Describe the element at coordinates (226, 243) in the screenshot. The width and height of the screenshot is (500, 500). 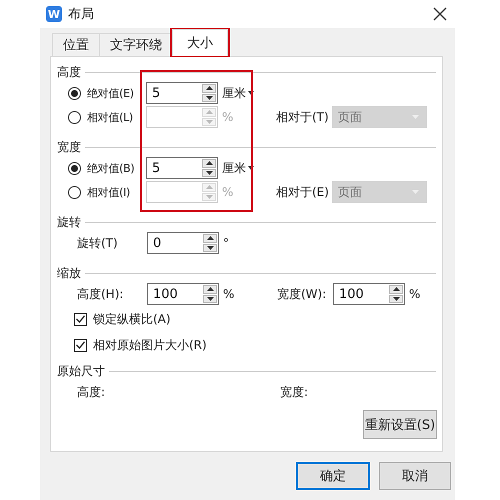
I see `unit-label: °` at that location.